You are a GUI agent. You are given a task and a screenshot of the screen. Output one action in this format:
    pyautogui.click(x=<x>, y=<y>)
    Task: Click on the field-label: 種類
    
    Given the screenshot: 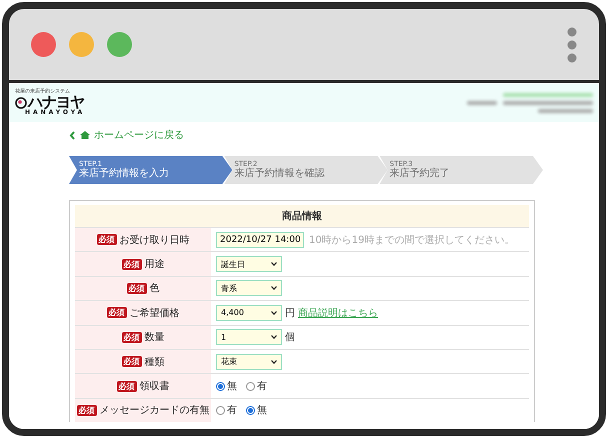 What is the action you would take?
    pyautogui.click(x=154, y=362)
    